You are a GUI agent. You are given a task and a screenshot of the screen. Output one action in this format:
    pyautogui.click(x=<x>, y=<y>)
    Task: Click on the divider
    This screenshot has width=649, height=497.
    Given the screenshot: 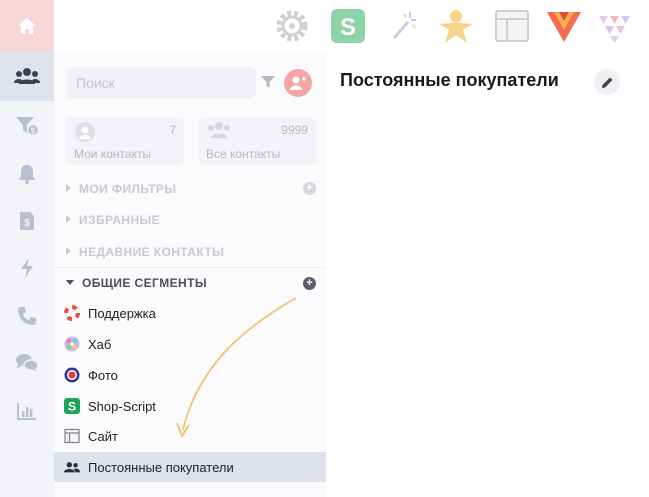 What is the action you would take?
    pyautogui.click(x=190, y=267)
    